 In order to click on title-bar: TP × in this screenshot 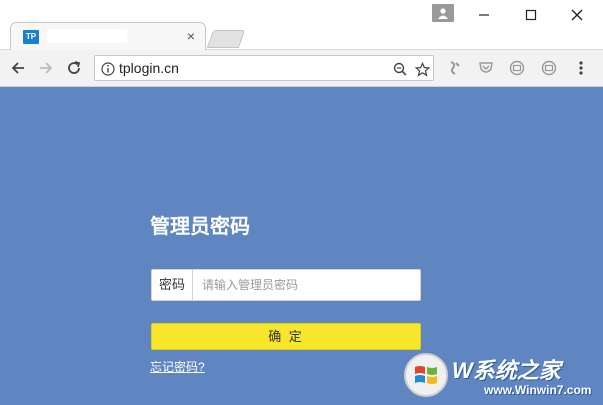, I will do `click(301, 25)`.